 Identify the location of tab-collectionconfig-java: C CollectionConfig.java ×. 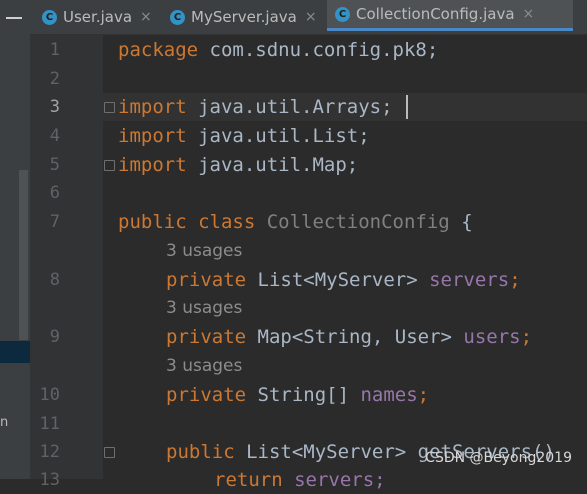
(450, 15).